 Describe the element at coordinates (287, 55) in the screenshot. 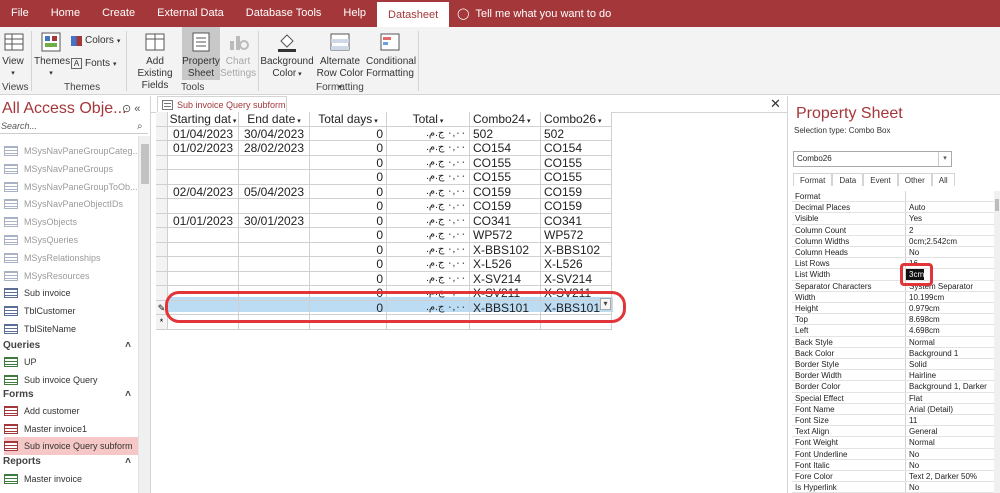

I see `background-color-button: Background Color ▾` at that location.